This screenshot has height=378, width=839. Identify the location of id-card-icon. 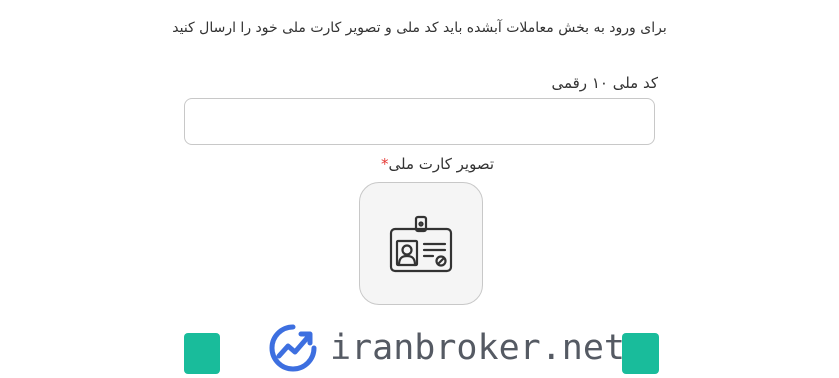
(421, 244).